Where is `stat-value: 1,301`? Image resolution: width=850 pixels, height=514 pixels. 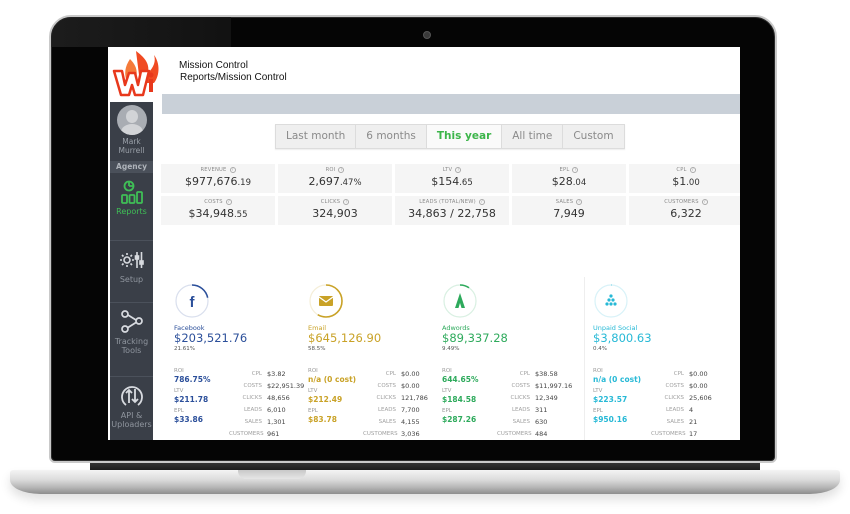 stat-value: 1,301 is located at coordinates (276, 422).